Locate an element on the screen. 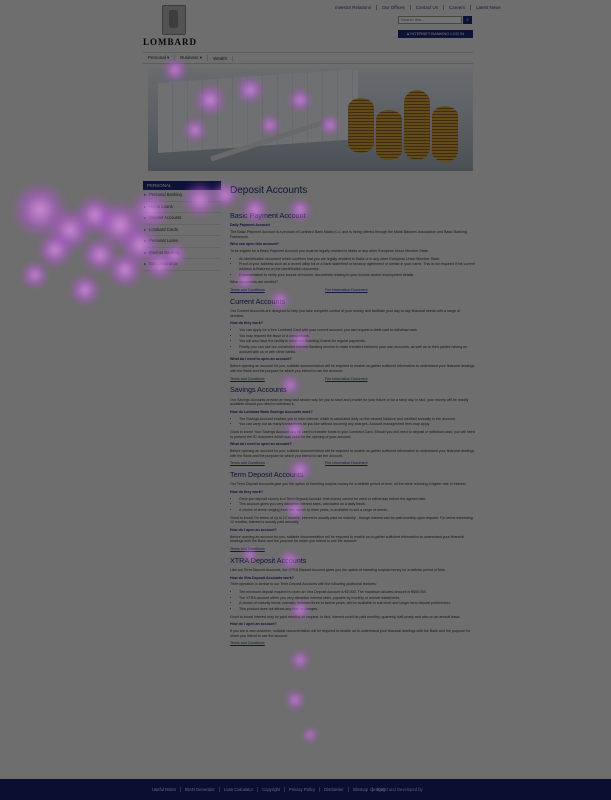 The image size is (611, 800). top-link-our-offices: Our Offices is located at coordinates (393, 7).